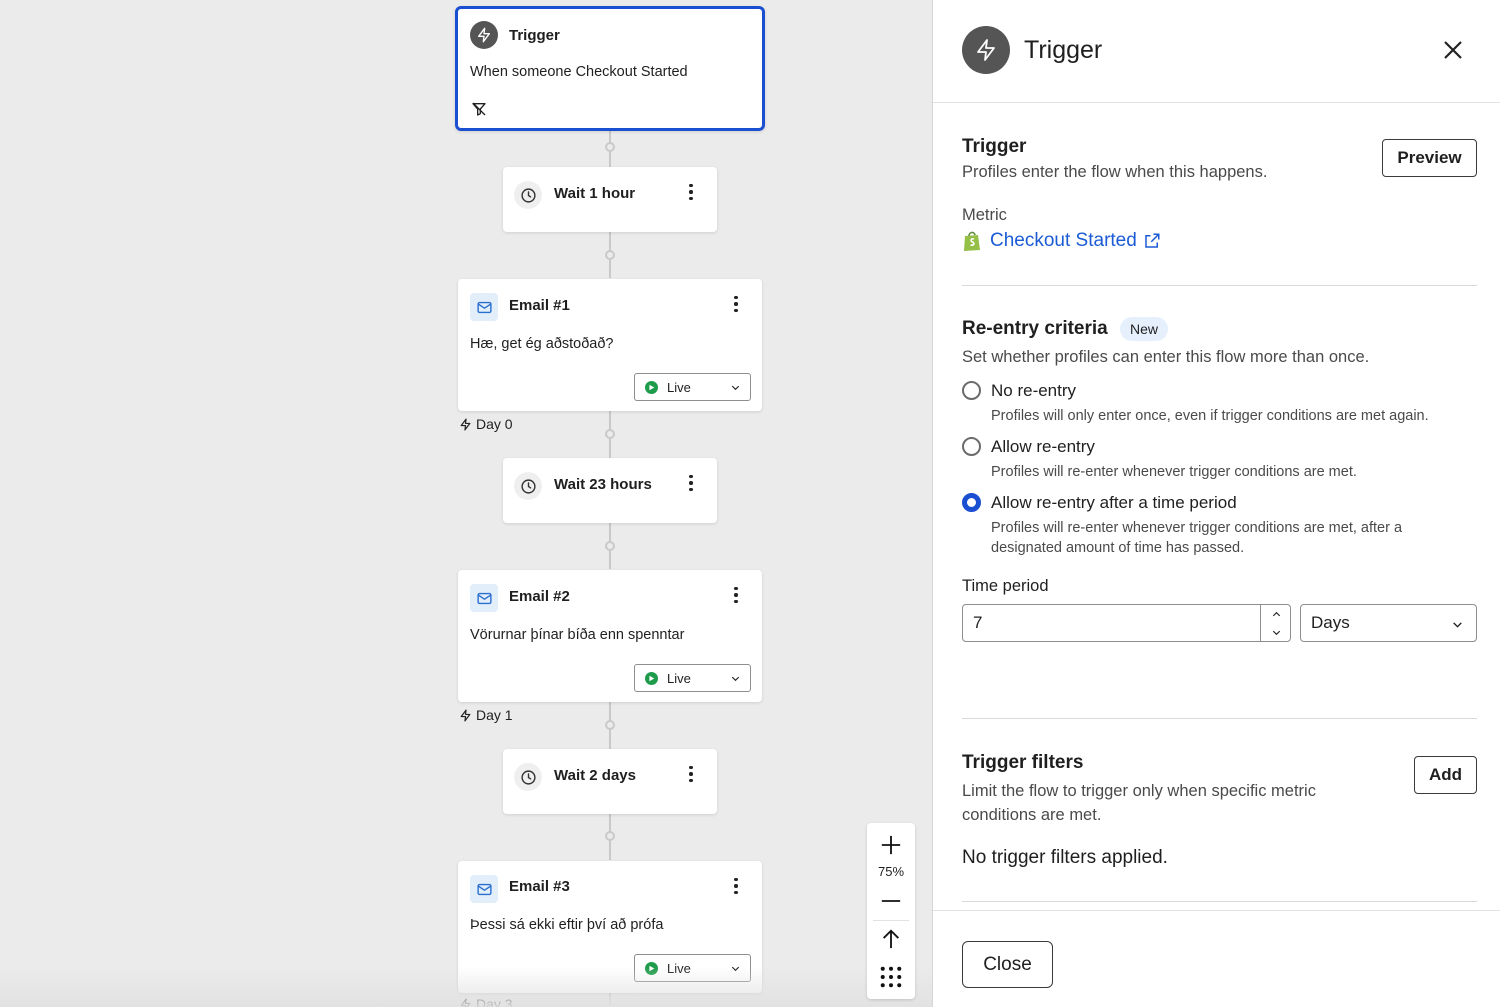  What do you see at coordinates (891, 939) in the screenshot?
I see `scroll-to-top-button` at bounding box center [891, 939].